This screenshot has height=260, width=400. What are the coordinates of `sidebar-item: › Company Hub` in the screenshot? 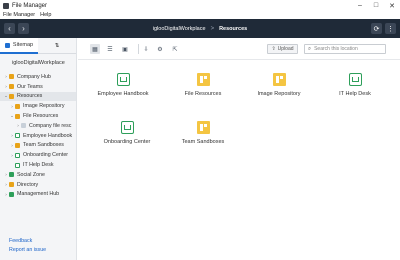 It's located at (38, 77).